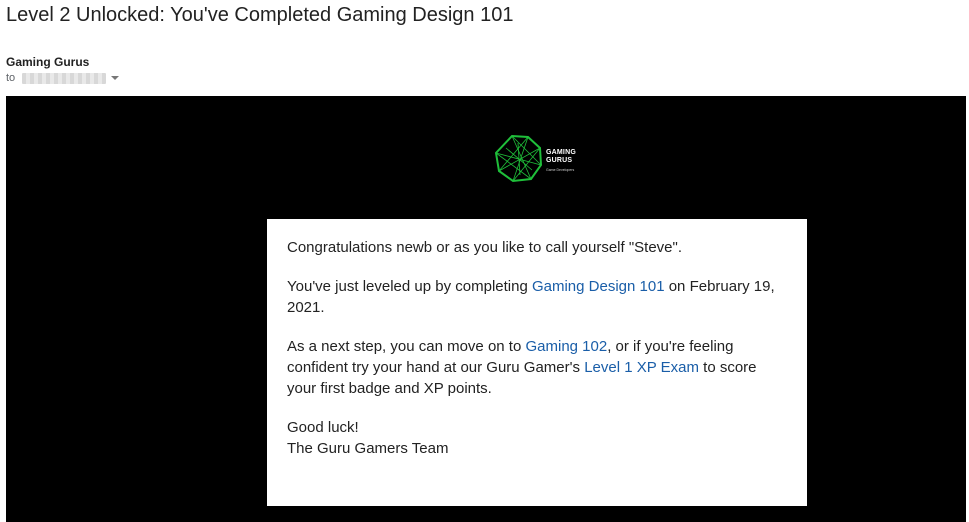  I want to click on gaming-gurus-logo: GAMING GURUS Game Developers, so click(544, 158).